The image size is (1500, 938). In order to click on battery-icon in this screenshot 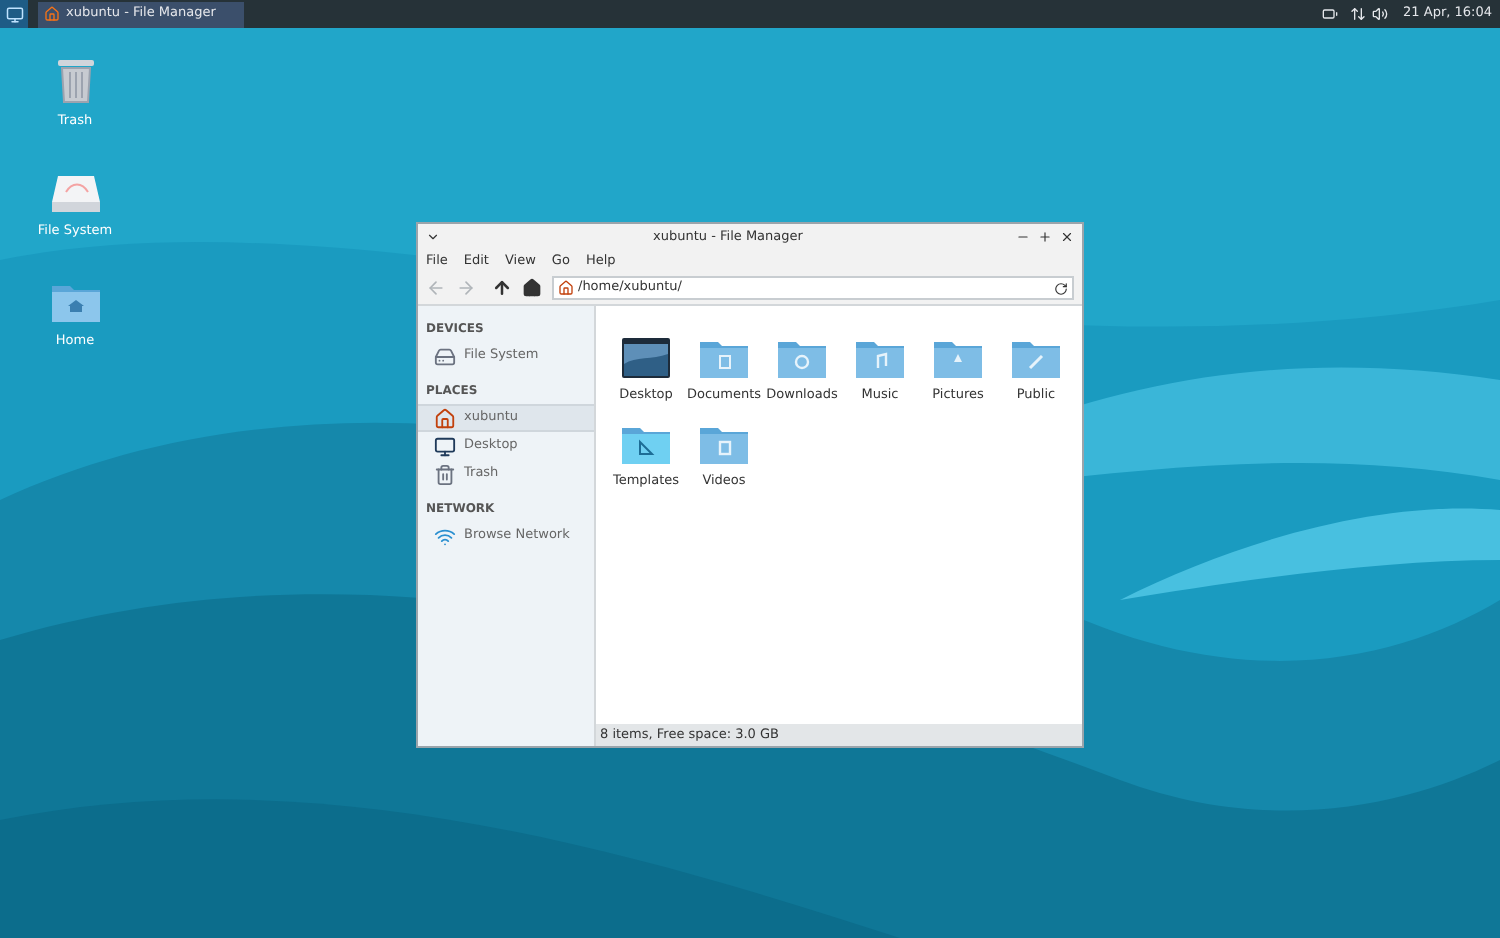, I will do `click(1329, 14)`.